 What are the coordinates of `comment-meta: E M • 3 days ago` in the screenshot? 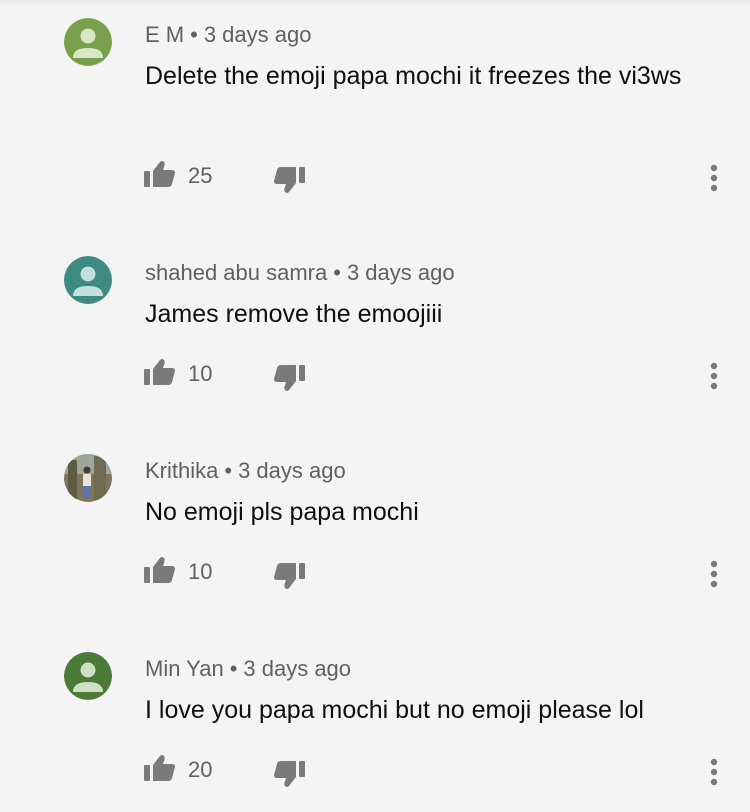 It's located at (228, 35).